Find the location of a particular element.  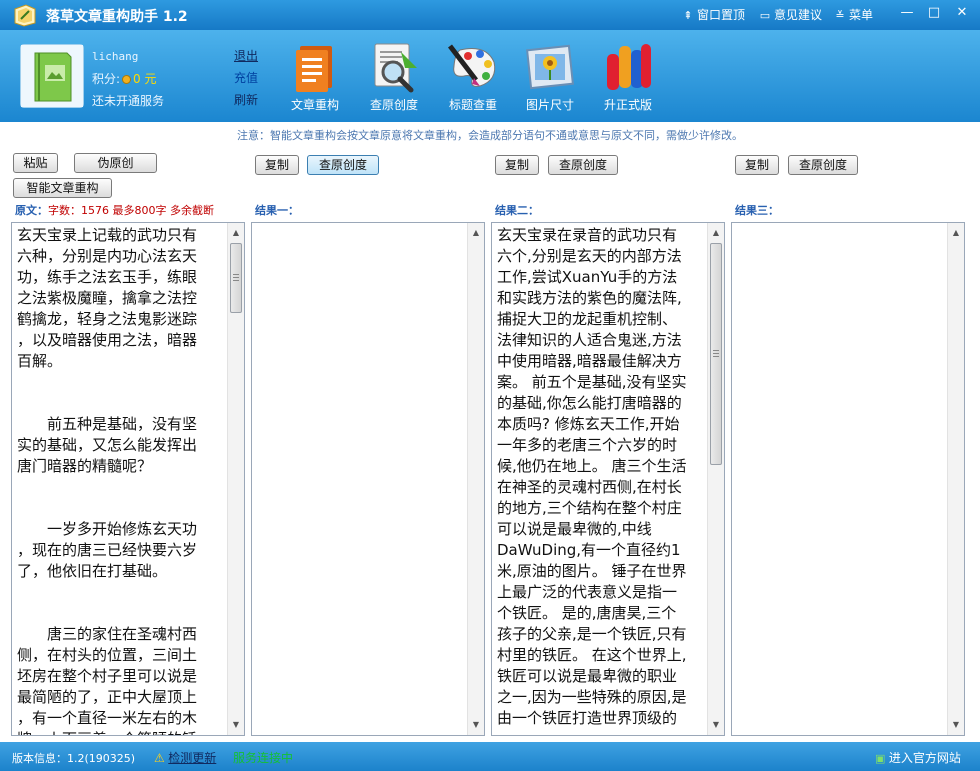

service-status: 还未开通服务 is located at coordinates (128, 101).